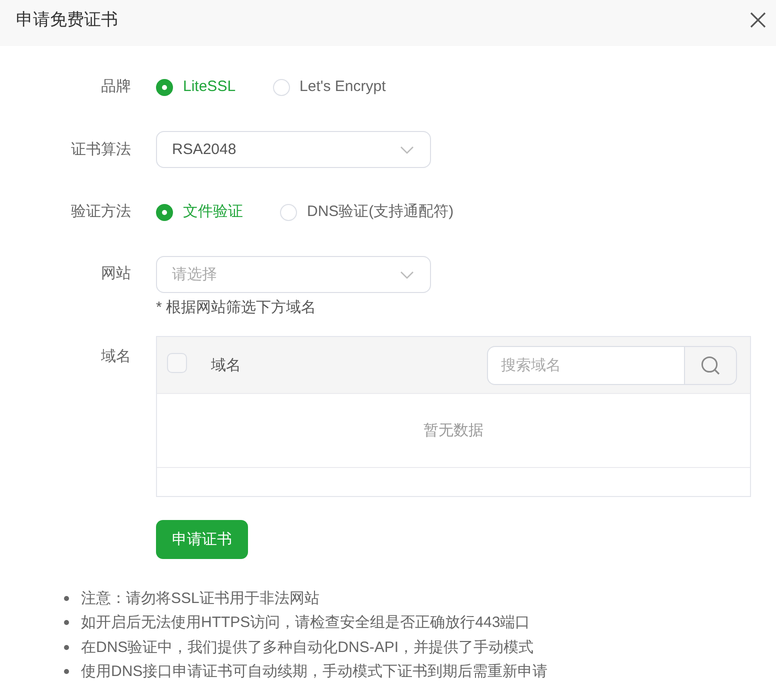 This screenshot has height=695, width=776. What do you see at coordinates (196, 87) in the screenshot?
I see `radio-option: LiteSSL` at bounding box center [196, 87].